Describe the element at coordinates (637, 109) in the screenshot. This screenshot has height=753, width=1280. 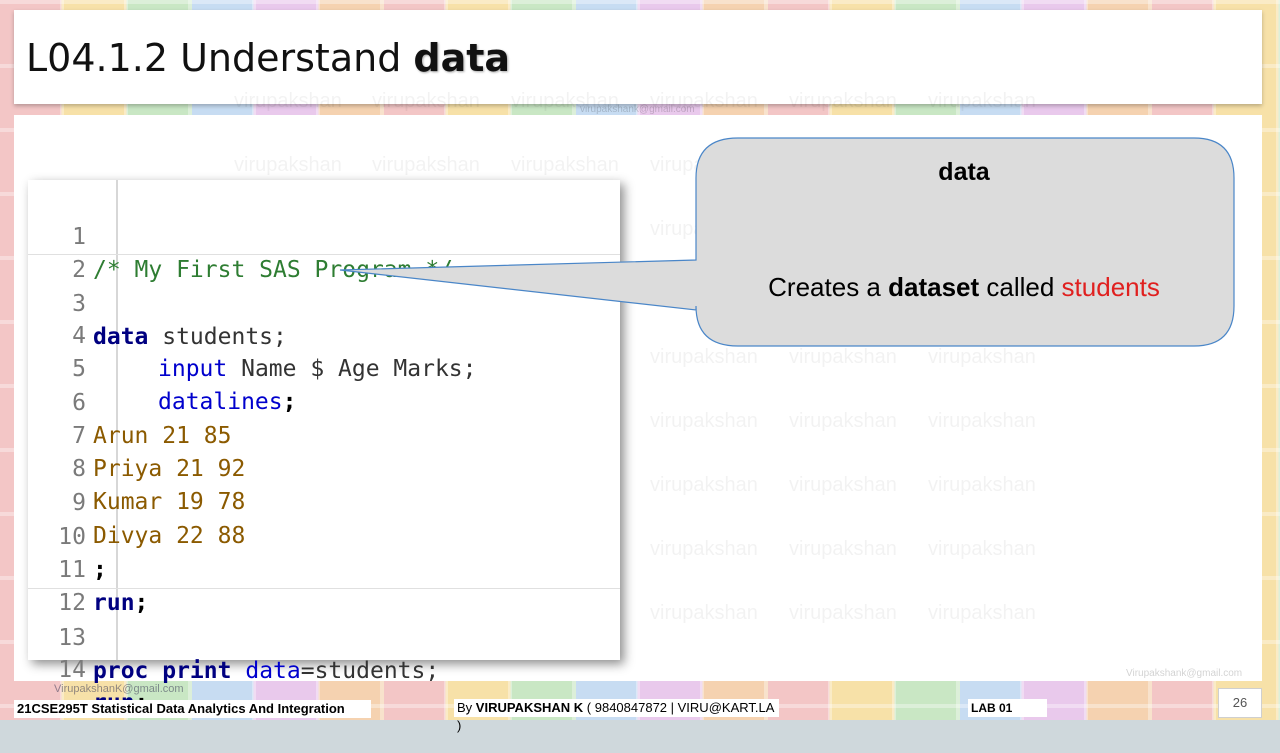
I see `watermark-email-top: virupakshank@gmail.com` at that location.